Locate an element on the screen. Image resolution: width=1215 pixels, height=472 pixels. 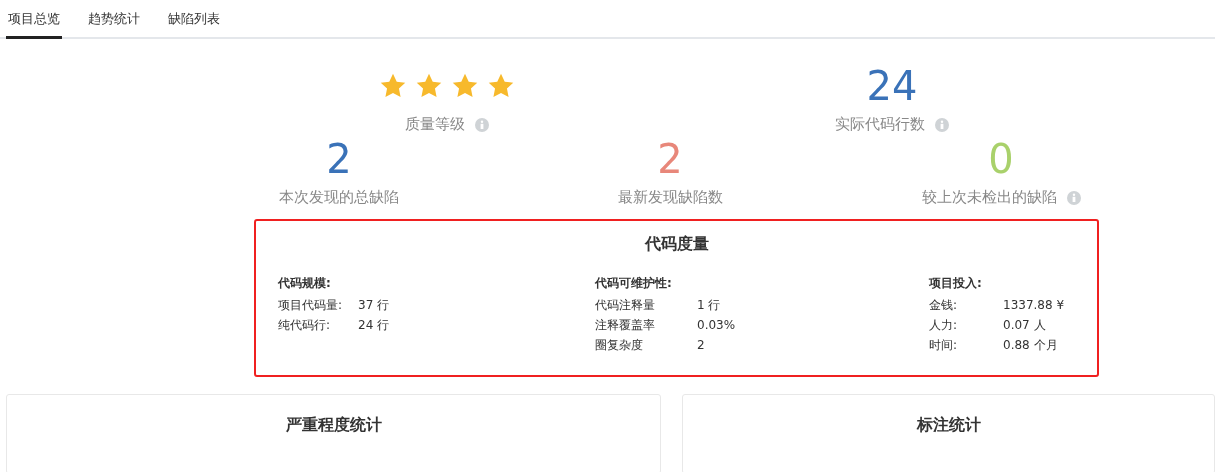
stat-value: 0 is located at coordinates (1001, 159).